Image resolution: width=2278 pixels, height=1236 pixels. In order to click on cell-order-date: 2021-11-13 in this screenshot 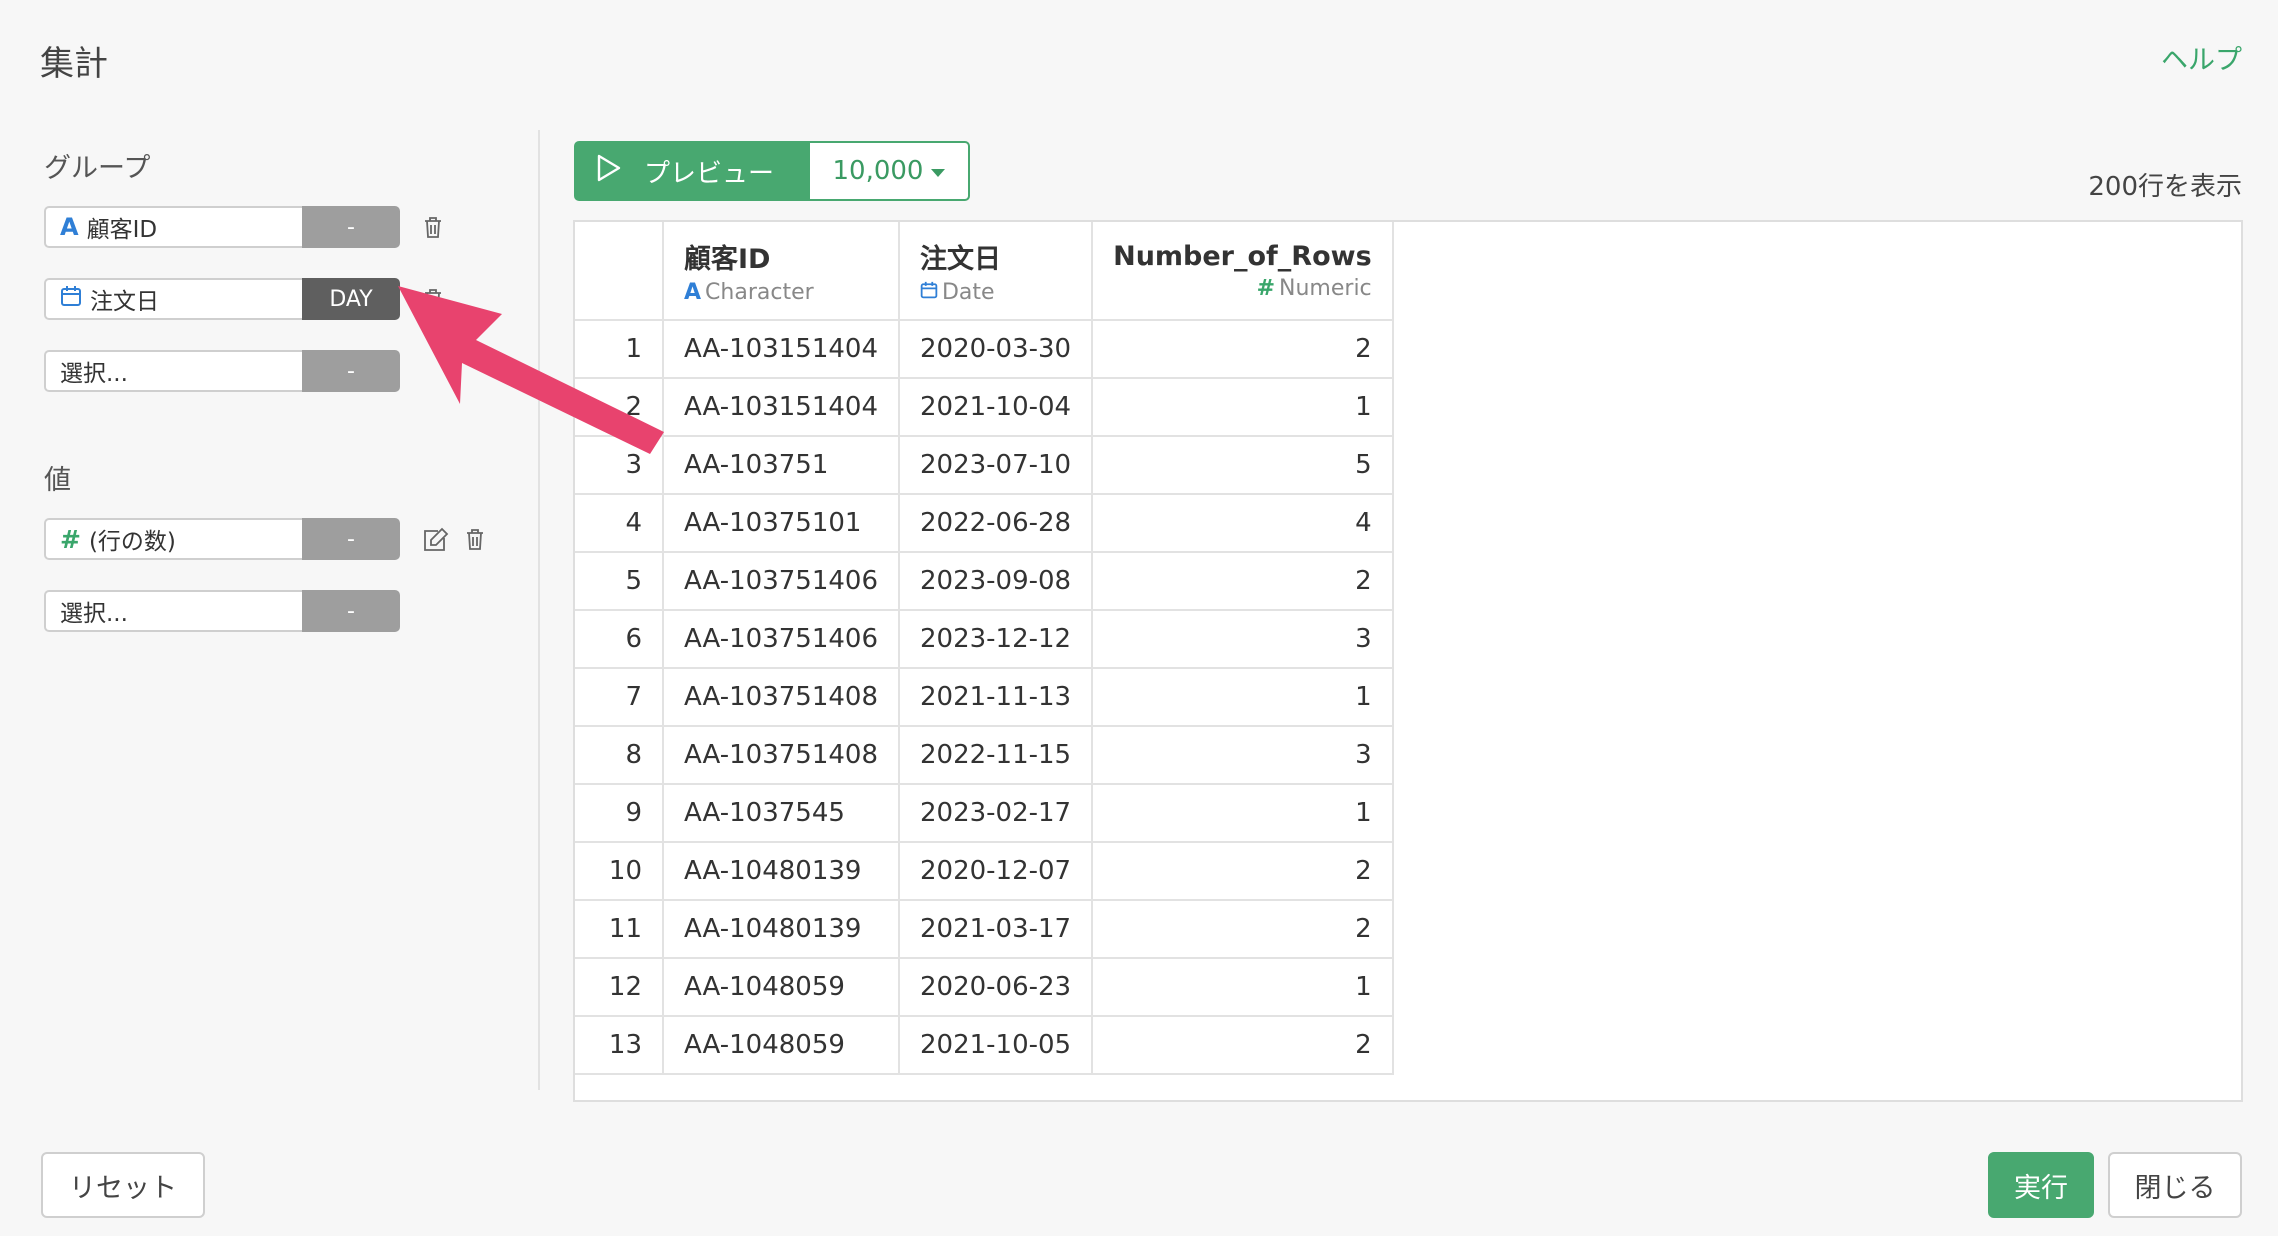, I will do `click(996, 697)`.